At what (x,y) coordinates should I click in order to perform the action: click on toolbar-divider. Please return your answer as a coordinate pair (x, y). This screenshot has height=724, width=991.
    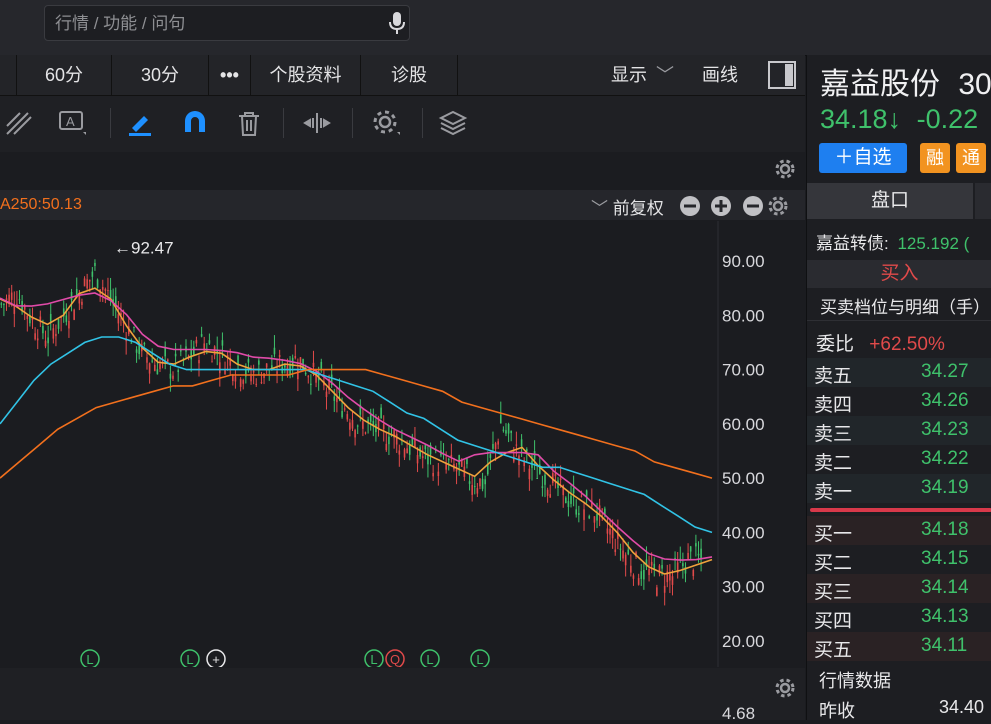
    Looking at the image, I should click on (110, 123).